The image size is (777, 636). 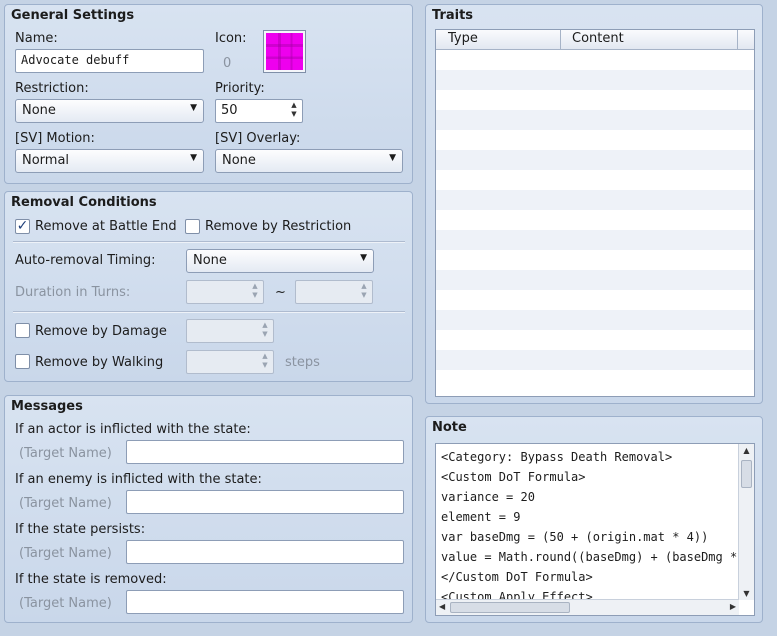 What do you see at coordinates (47, 406) in the screenshot?
I see `messages-title: Messages` at bounding box center [47, 406].